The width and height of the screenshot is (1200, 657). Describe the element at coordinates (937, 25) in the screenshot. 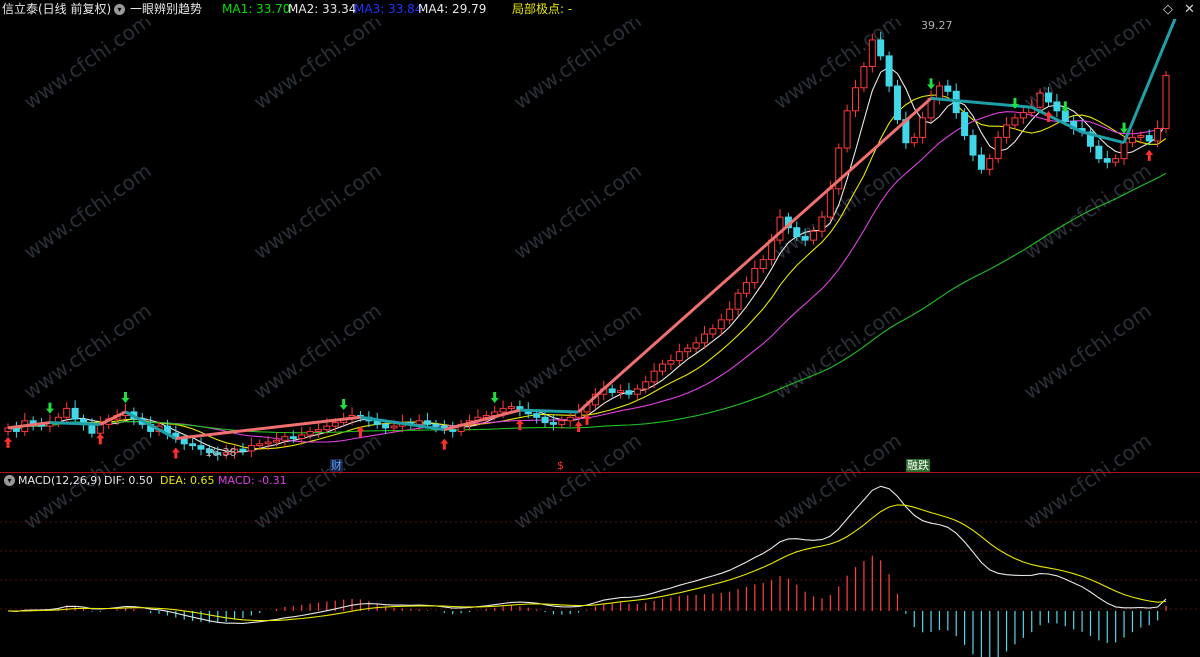

I see `price-high-label: 39.27` at that location.